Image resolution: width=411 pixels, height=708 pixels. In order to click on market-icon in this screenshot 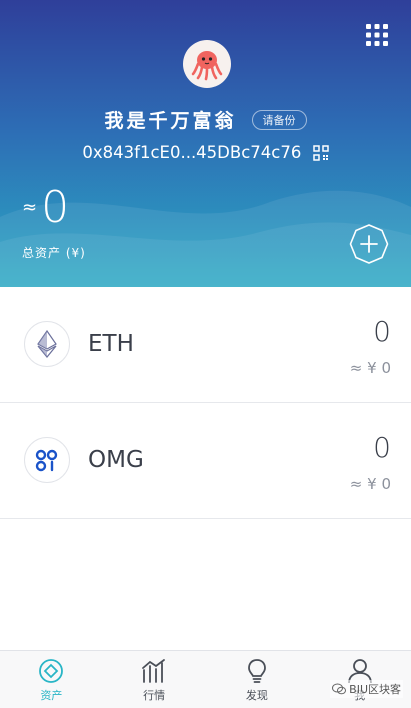, I will do `click(154, 671)`.